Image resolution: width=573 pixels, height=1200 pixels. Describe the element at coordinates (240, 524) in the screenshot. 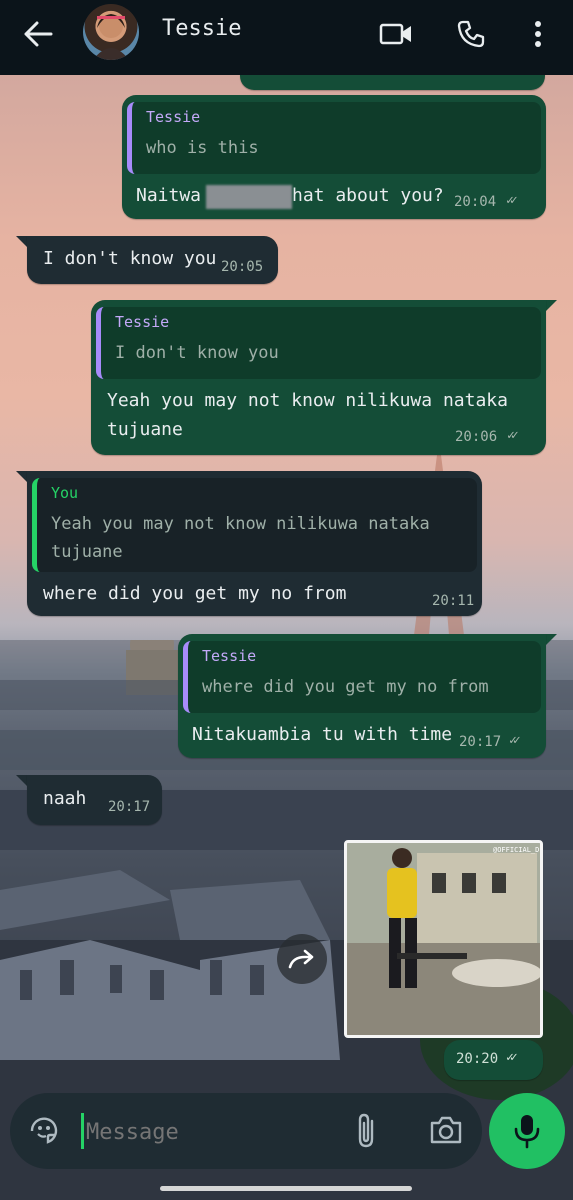

I see `quote-text-line1: Yeah you may not know nilikuwa nataka` at that location.